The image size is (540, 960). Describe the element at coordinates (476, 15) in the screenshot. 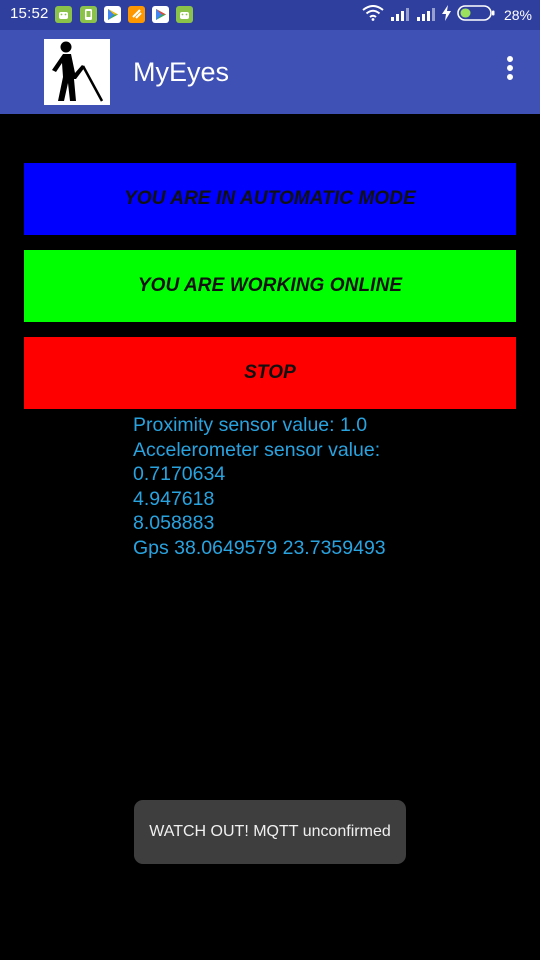

I see `battery-icon` at that location.